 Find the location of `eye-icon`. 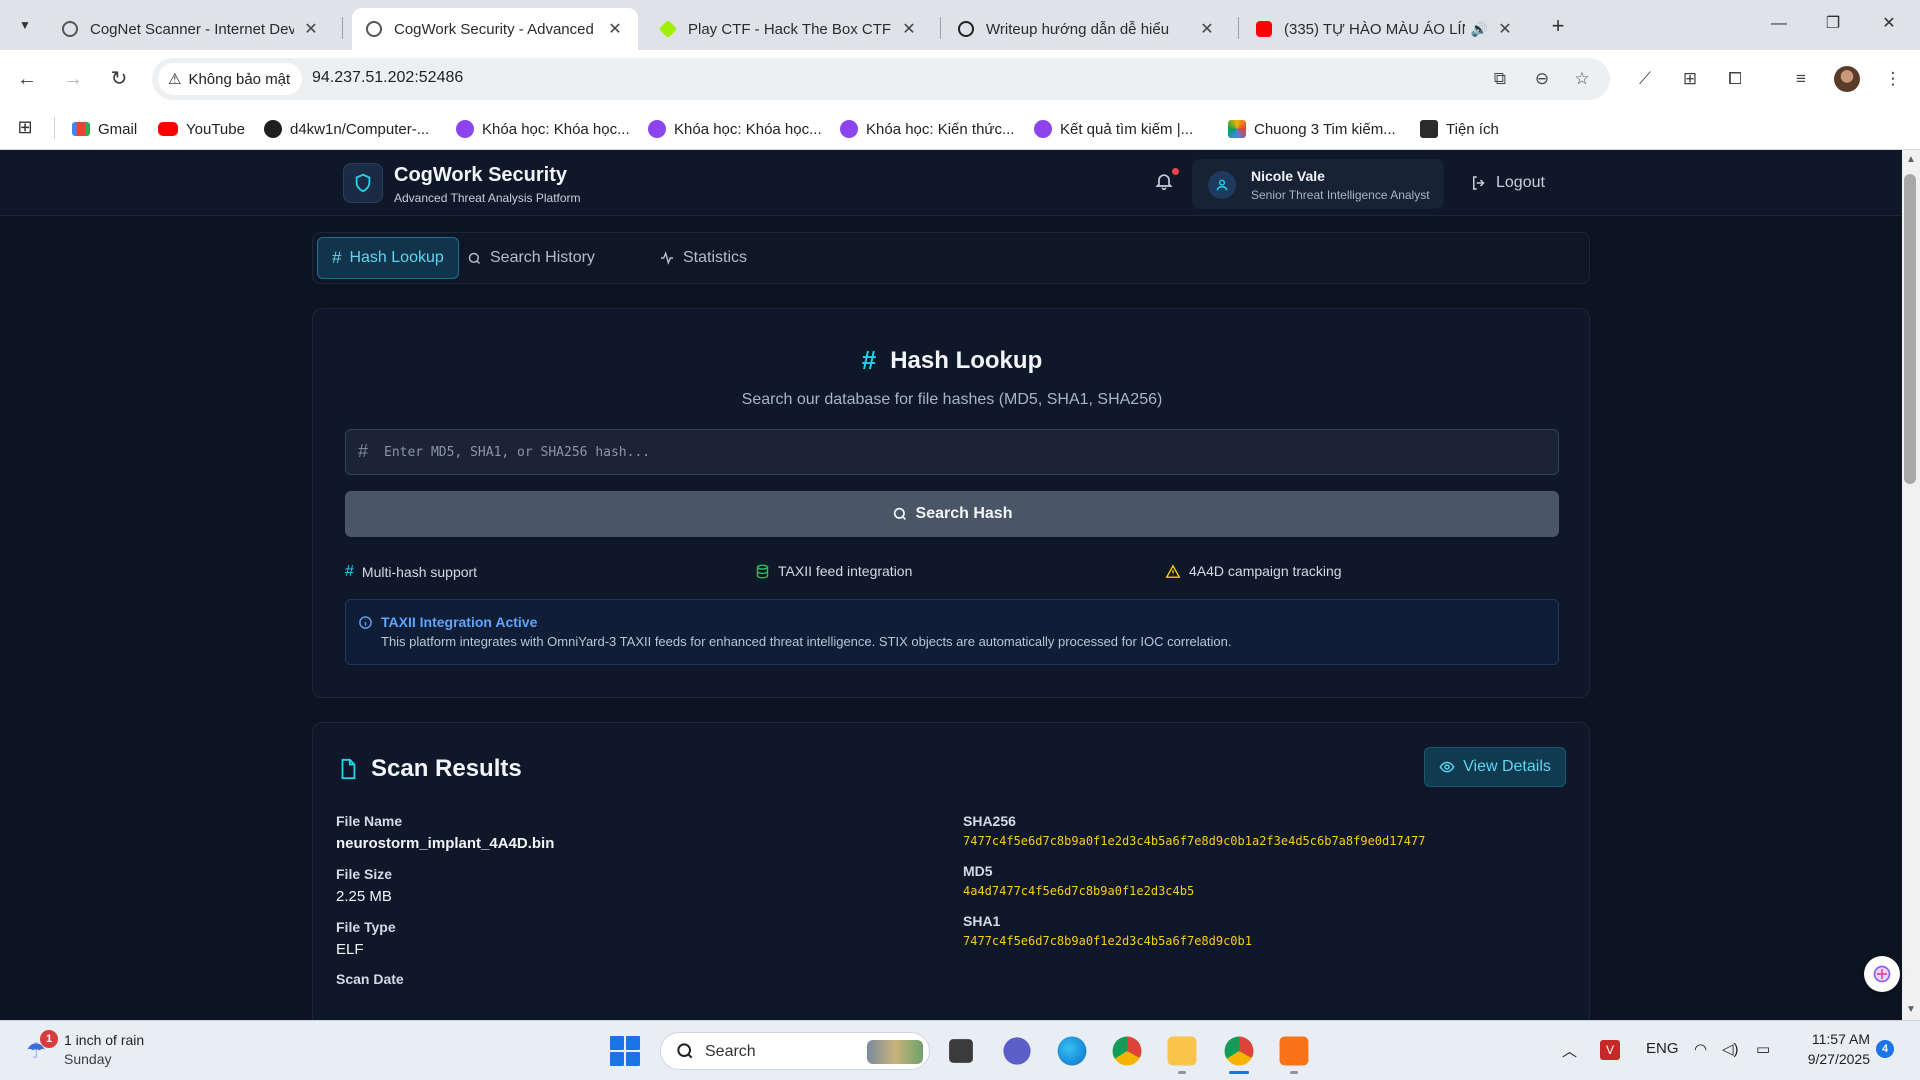

eye-icon is located at coordinates (1447, 767).